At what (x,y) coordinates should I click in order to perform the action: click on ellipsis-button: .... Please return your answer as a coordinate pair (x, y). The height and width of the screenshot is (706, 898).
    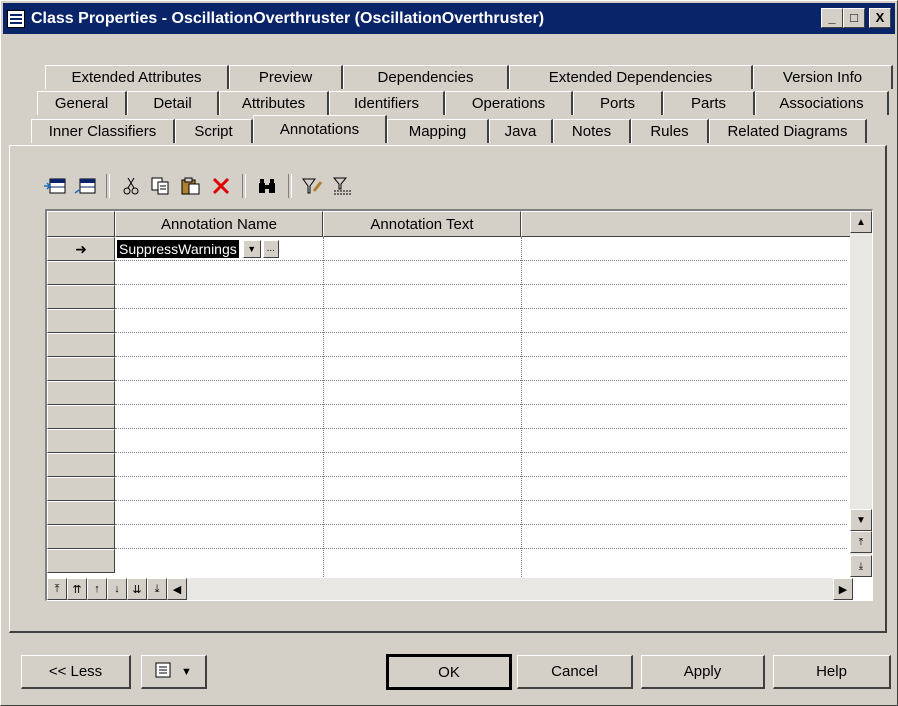
    Looking at the image, I should click on (270, 249).